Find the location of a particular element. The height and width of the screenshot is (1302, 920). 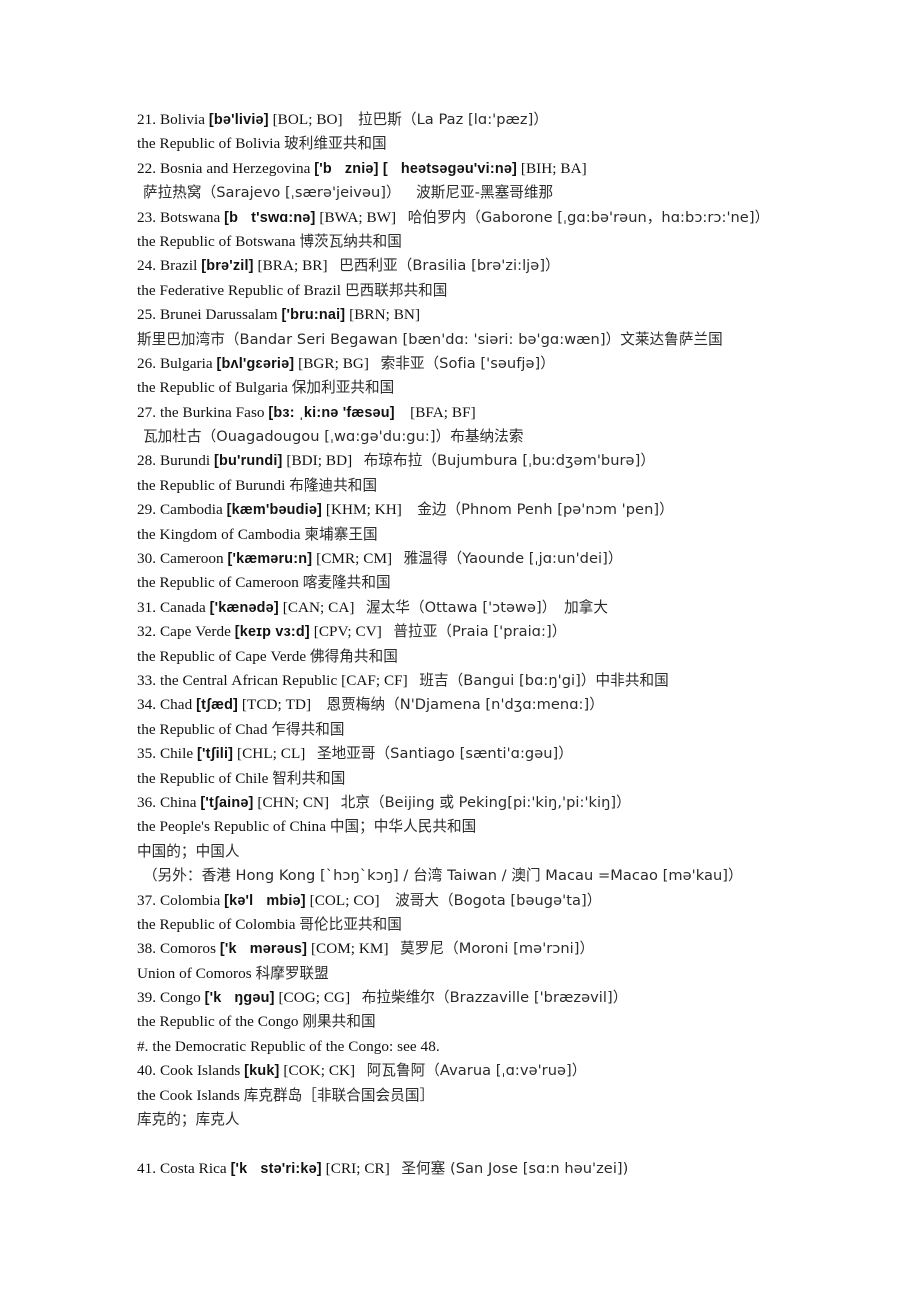

document-text-line: 库克的；库克人 is located at coordinates (517, 1120).